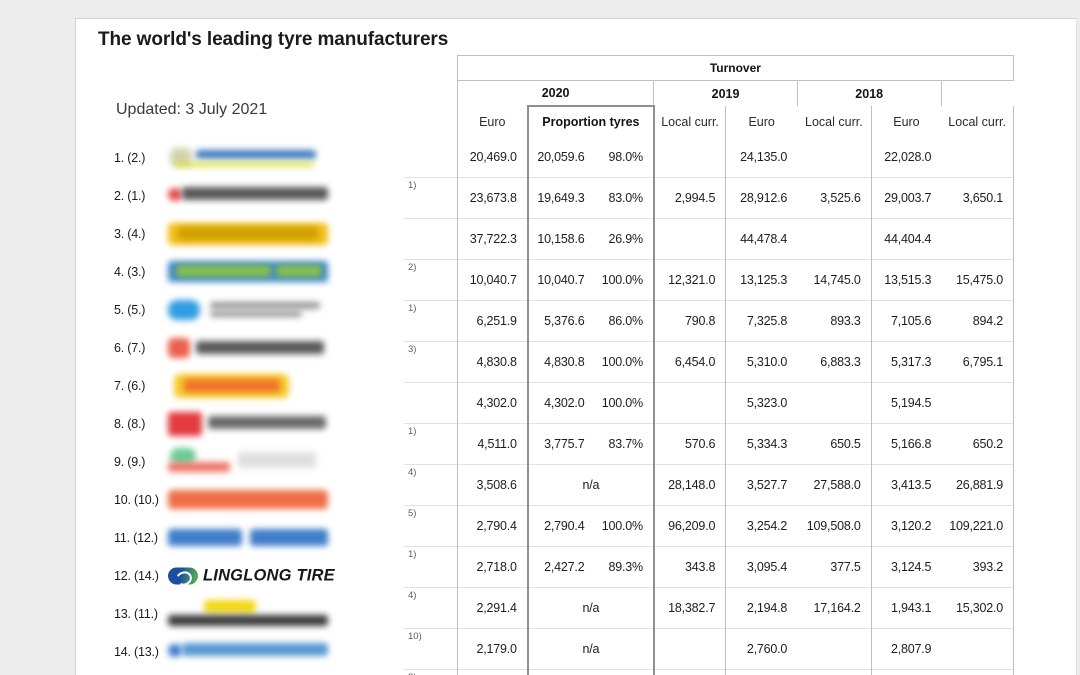 This screenshot has width=1080, height=675. Describe the element at coordinates (561, 526) in the screenshot. I see `cell-proportion-value: 2,790.4` at that location.